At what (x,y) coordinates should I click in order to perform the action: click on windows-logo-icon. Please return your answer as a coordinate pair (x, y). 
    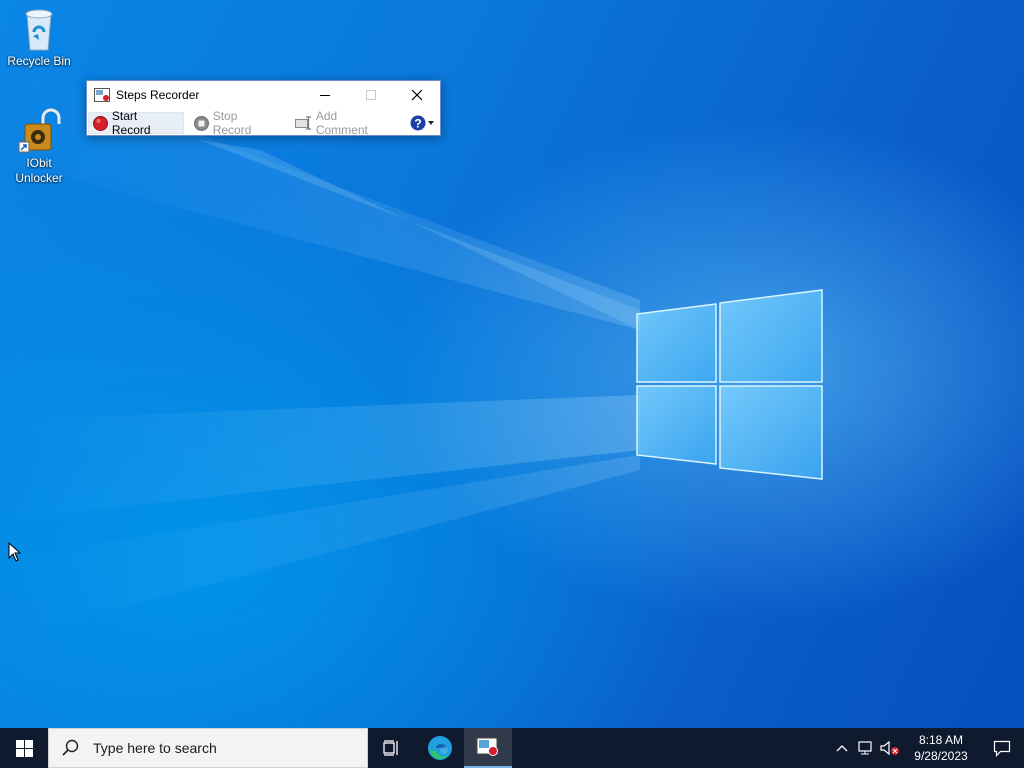
    Looking at the image, I should click on (24, 748).